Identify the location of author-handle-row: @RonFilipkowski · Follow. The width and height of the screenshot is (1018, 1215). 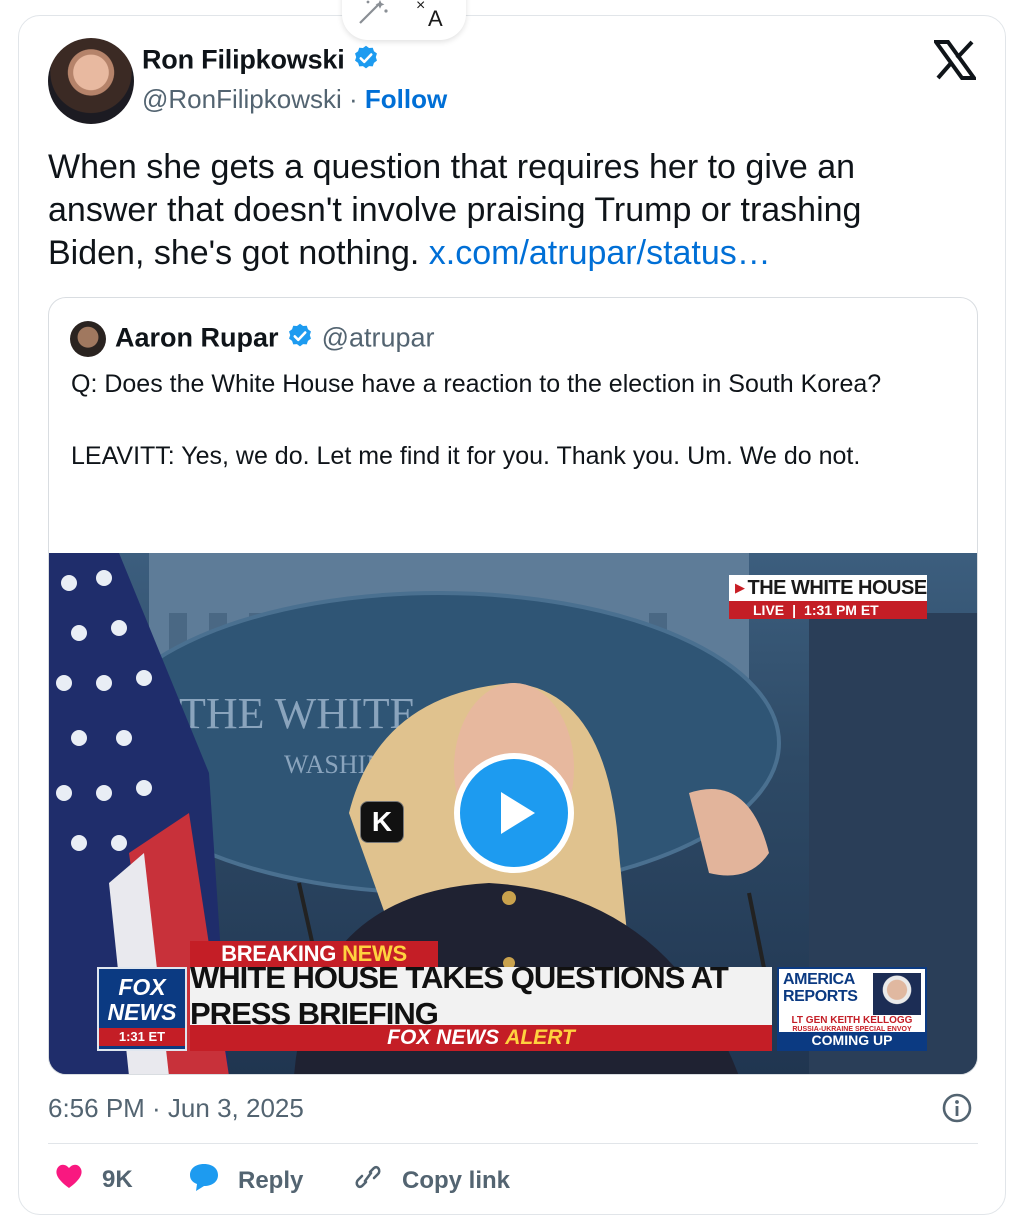
(294, 99).